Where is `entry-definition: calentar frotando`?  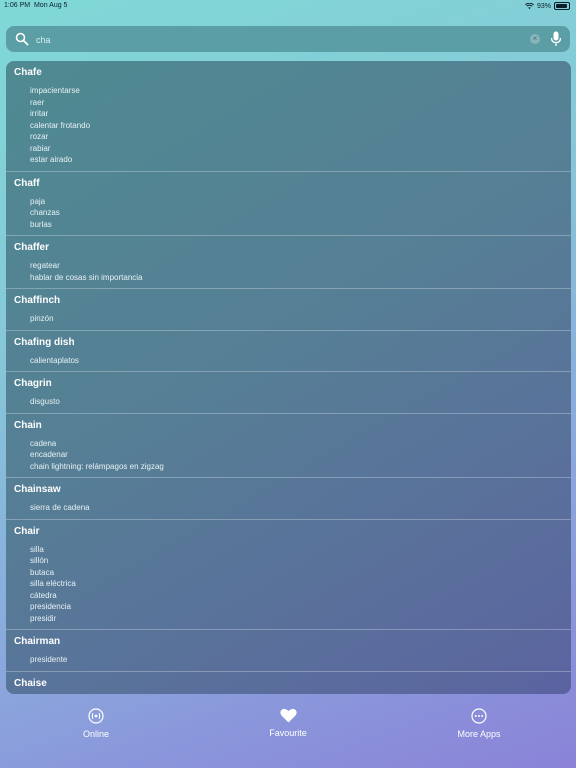 entry-definition: calentar frotando is located at coordinates (60, 125).